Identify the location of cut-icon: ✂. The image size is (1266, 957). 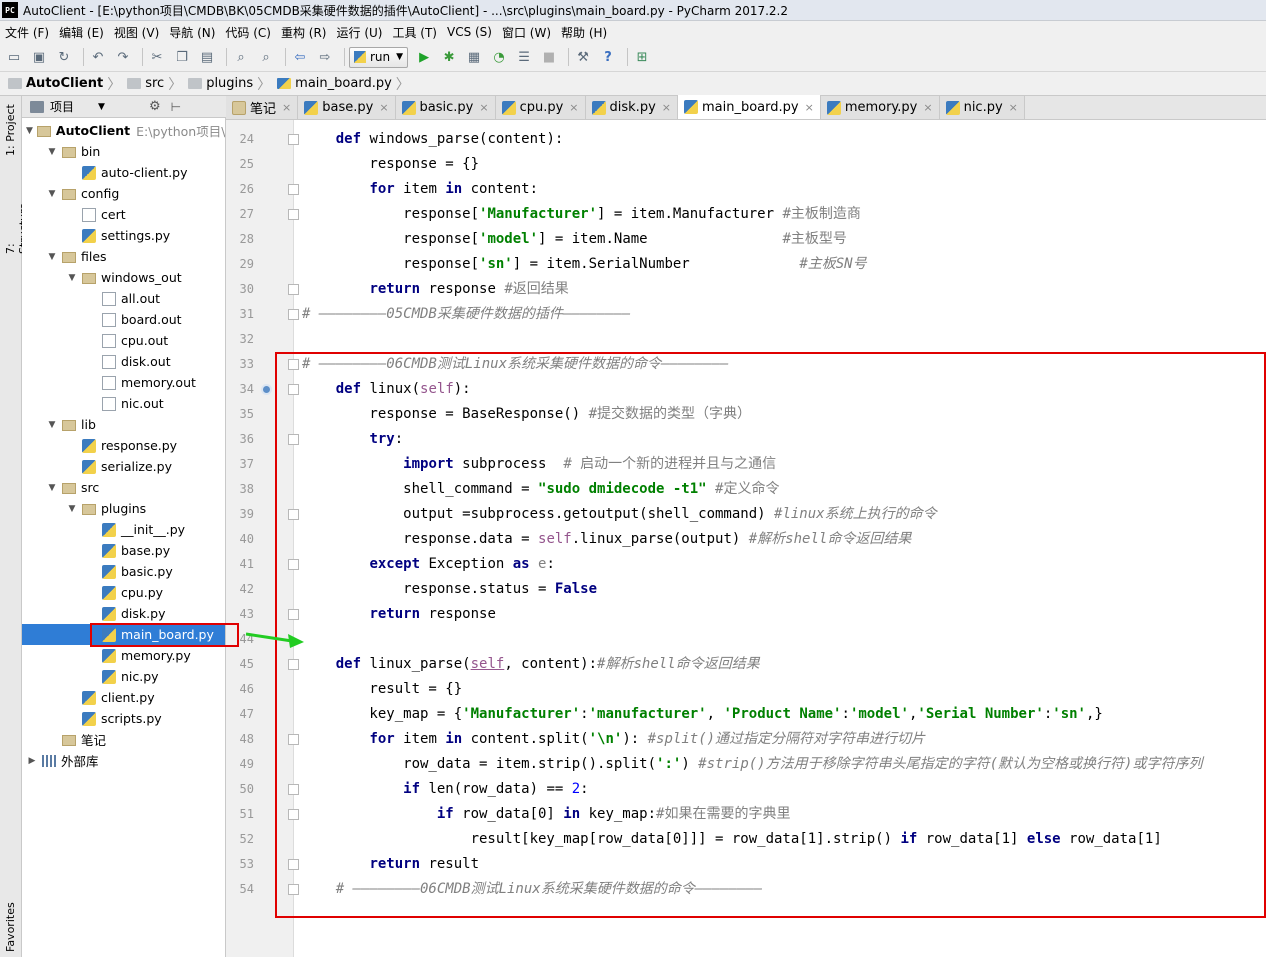
(157, 57).